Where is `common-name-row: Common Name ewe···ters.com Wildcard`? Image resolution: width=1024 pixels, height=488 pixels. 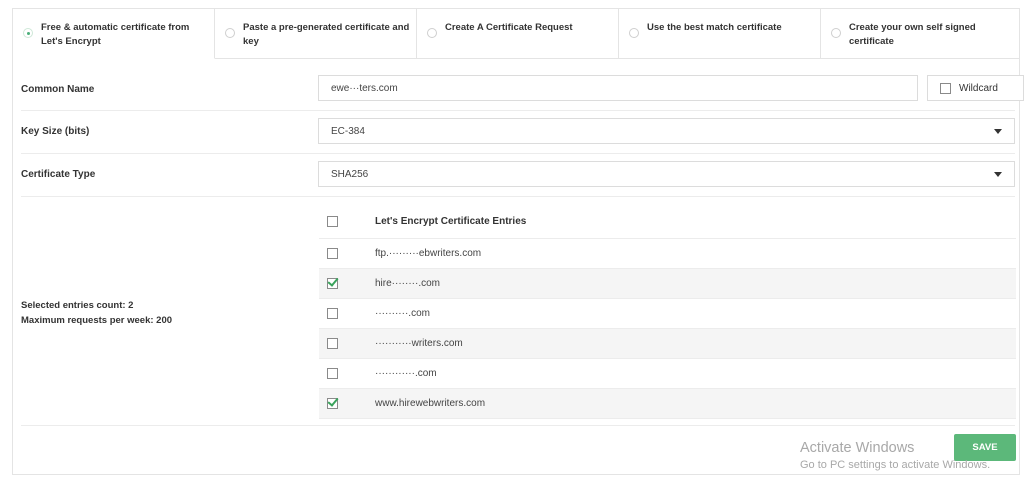 common-name-row: Common Name ewe···ters.com Wildcard is located at coordinates (522, 93).